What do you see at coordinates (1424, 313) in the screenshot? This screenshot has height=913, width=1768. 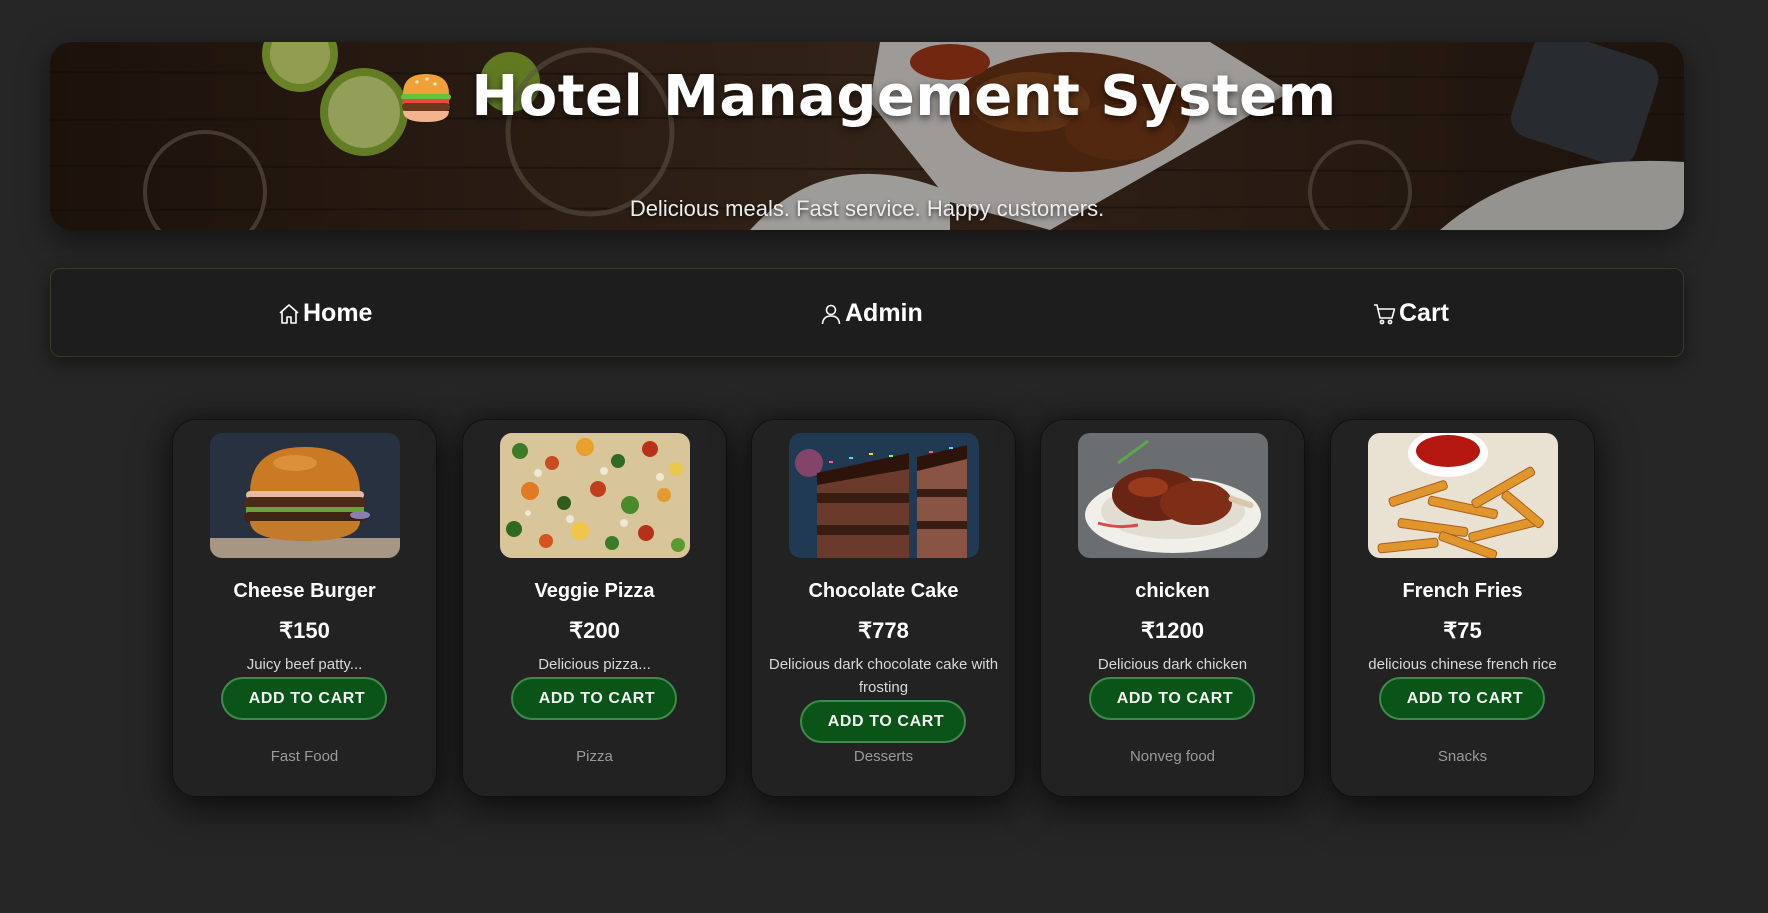 I see `nav-cart-label: Cart` at bounding box center [1424, 313].